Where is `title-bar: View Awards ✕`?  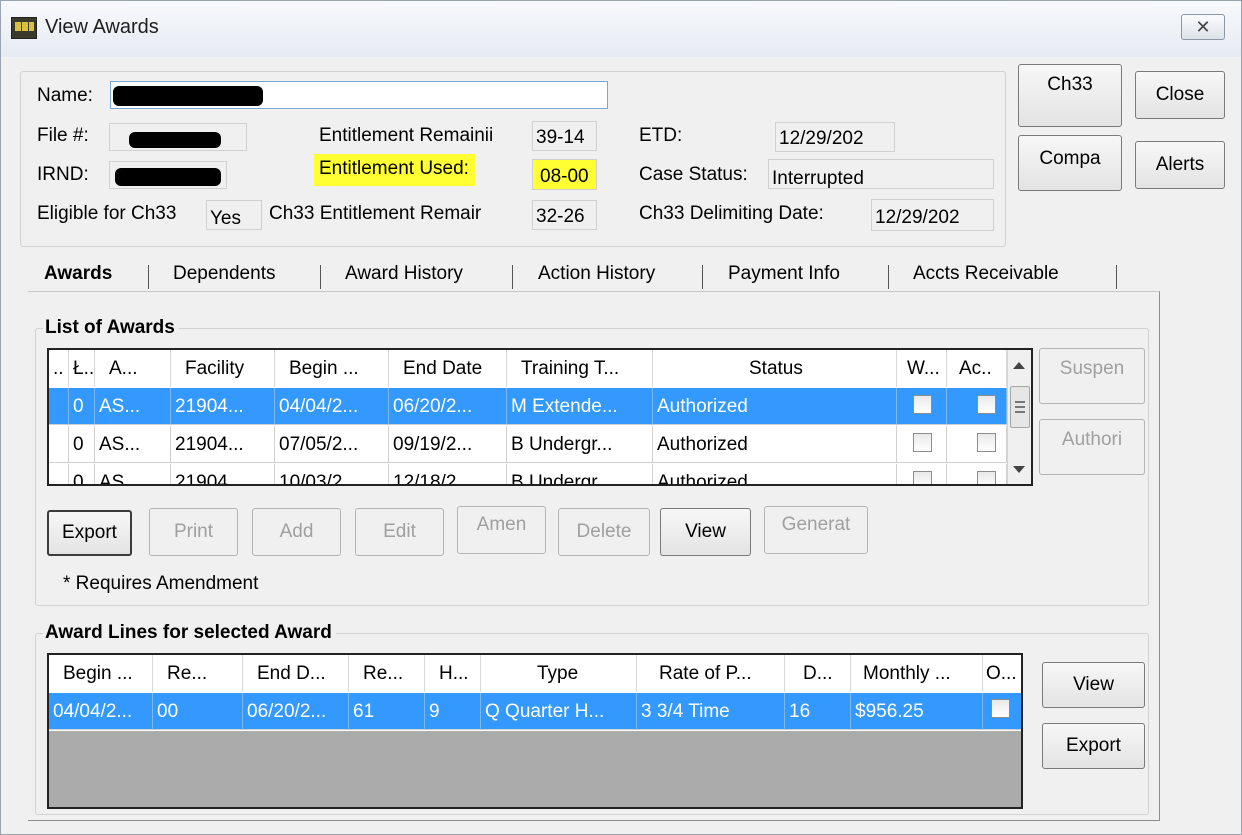
title-bar: View Awards ✕ is located at coordinates (621, 29).